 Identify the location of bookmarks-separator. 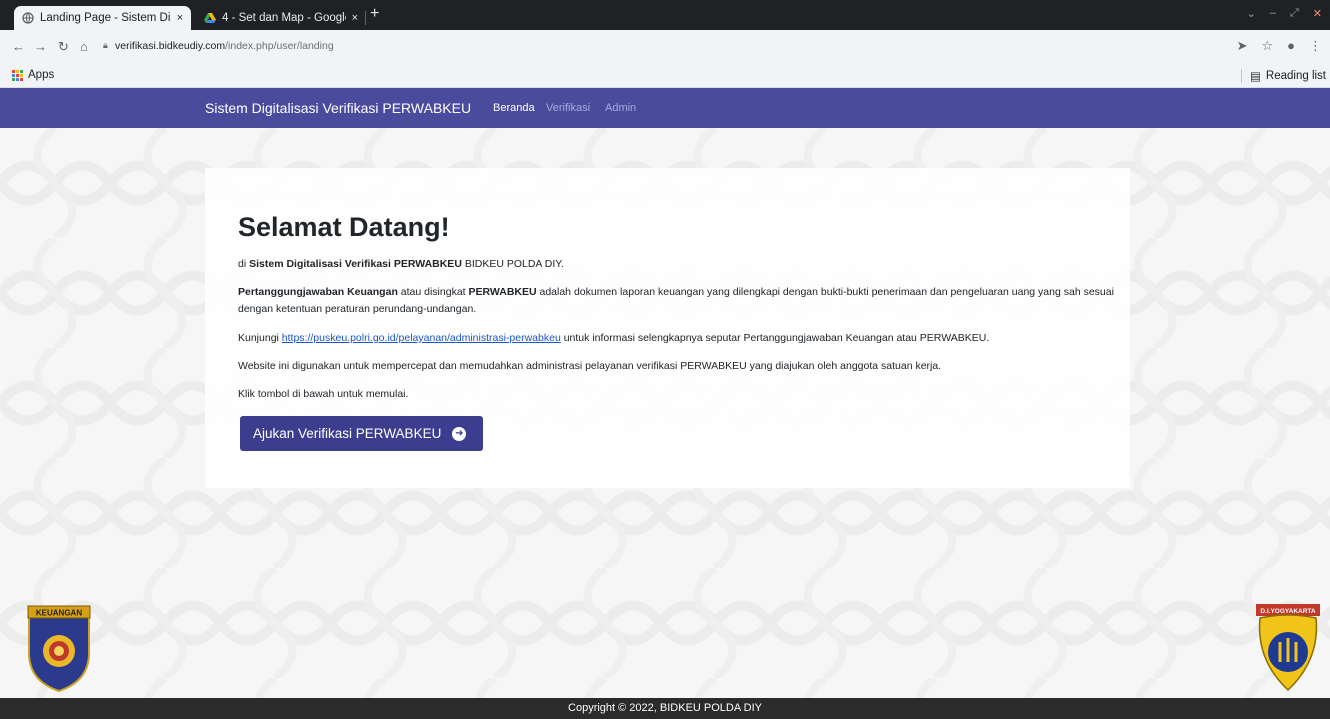
(1241, 76).